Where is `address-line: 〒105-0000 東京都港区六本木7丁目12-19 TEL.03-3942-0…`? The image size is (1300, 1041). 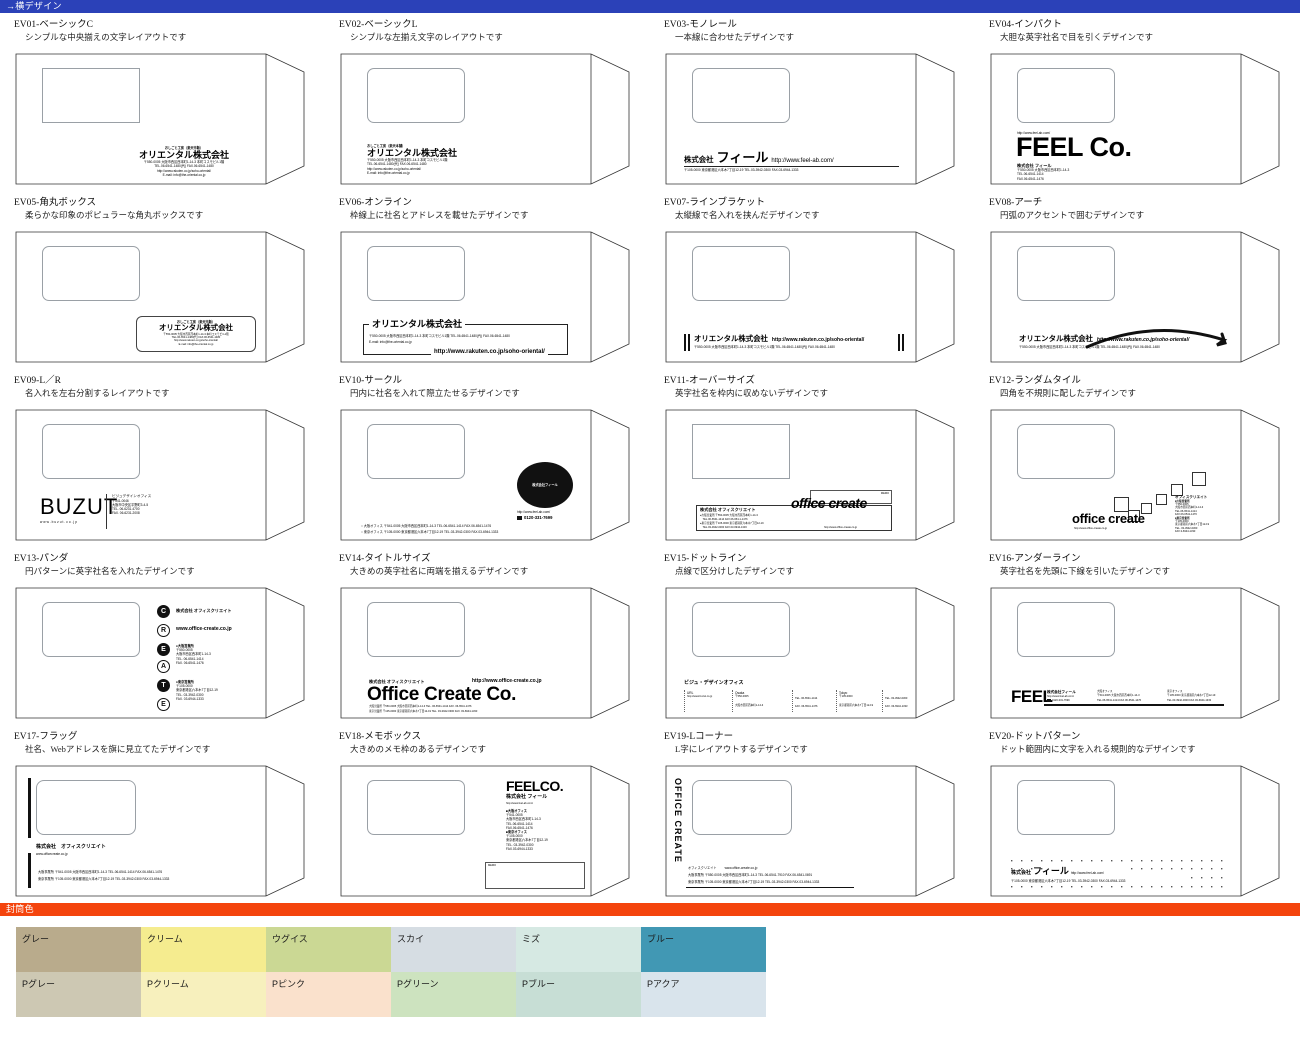 address-line: 〒105-0000 東京都港区六本木7丁目12-19 TEL.03-3942-0… is located at coordinates (741, 170).